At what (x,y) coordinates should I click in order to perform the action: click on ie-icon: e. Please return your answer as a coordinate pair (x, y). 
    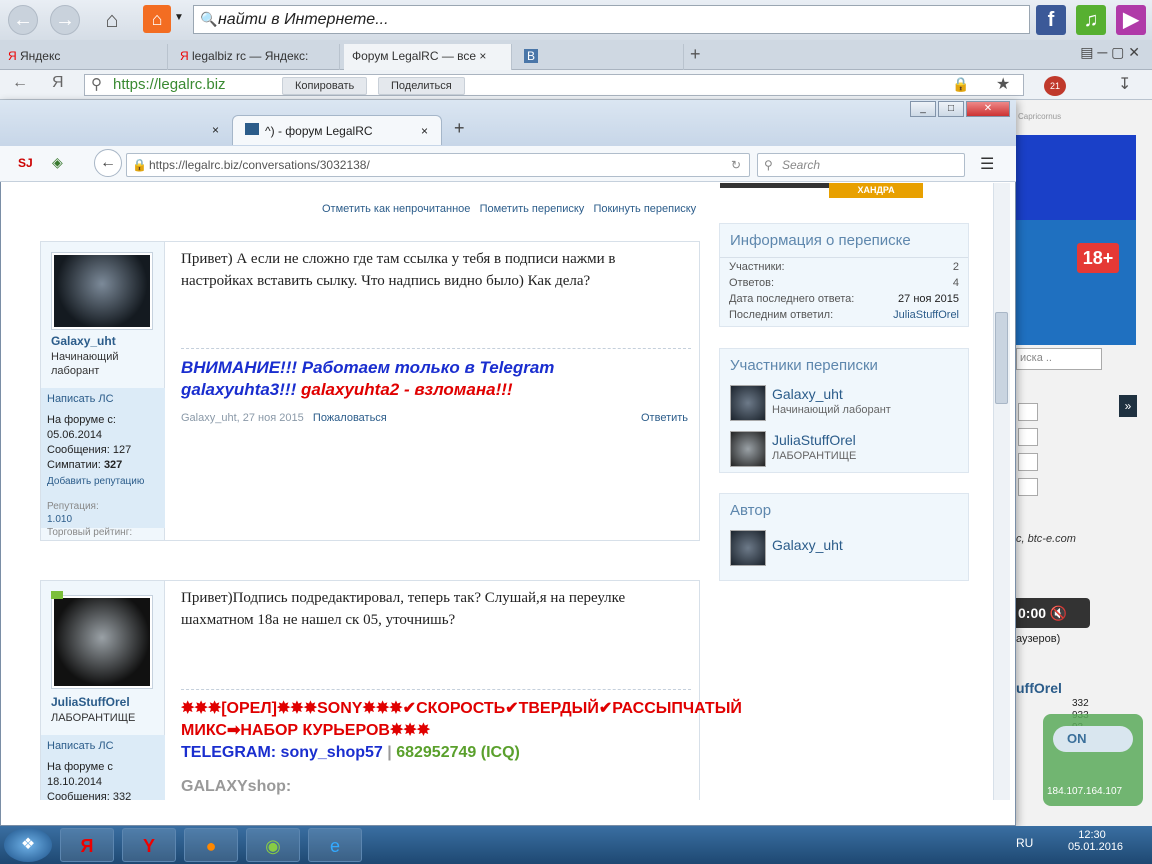
    Looking at the image, I should click on (335, 845).